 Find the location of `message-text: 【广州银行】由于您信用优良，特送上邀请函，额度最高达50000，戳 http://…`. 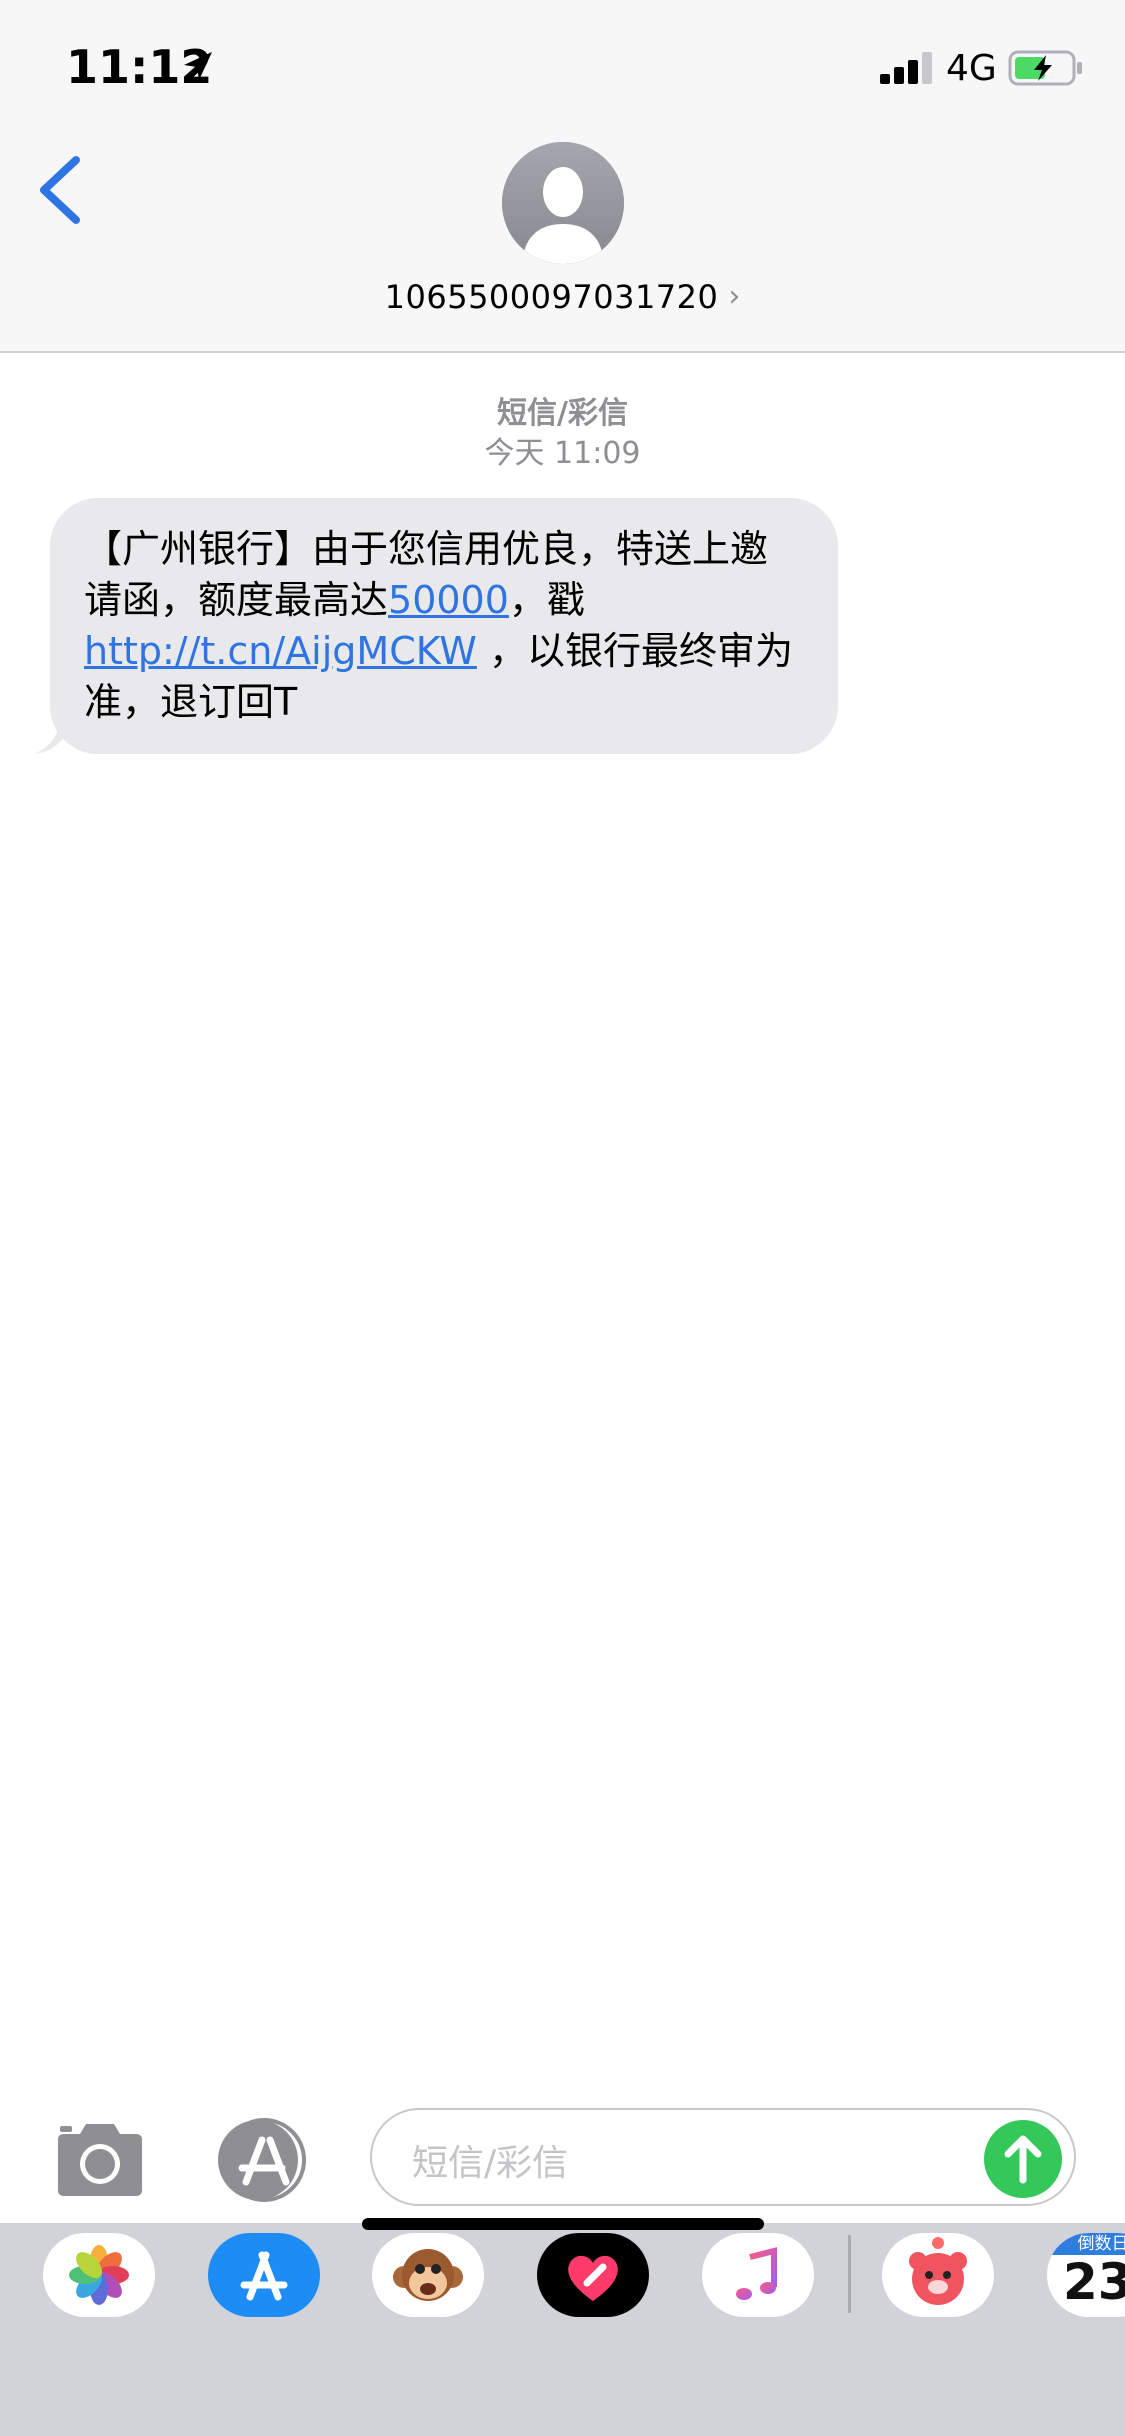

message-text: 【广州银行】由于您信用优良，特送上邀请函，额度最高达50000，戳 http://… is located at coordinates (443, 626).